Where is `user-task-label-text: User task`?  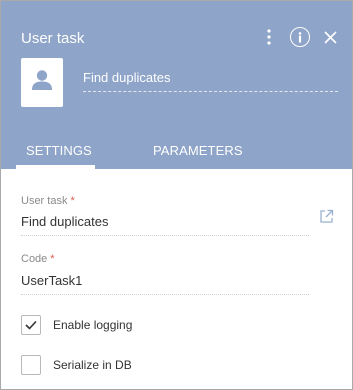
user-task-label-text: User task is located at coordinates (44, 201).